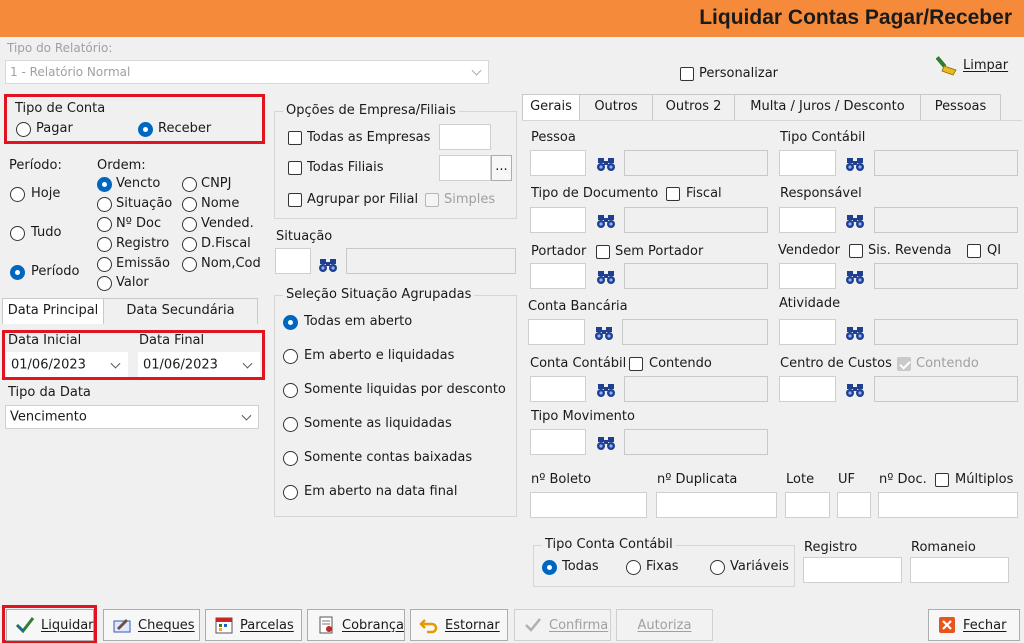  I want to click on sem-portador-checkbox, so click(603, 252).